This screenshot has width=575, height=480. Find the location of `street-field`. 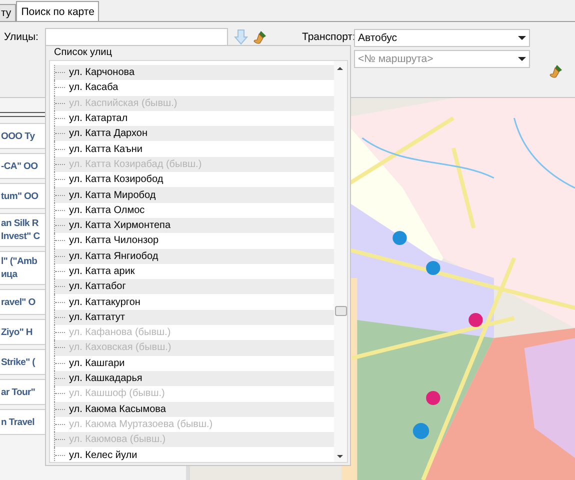

street-field is located at coordinates (136, 37).